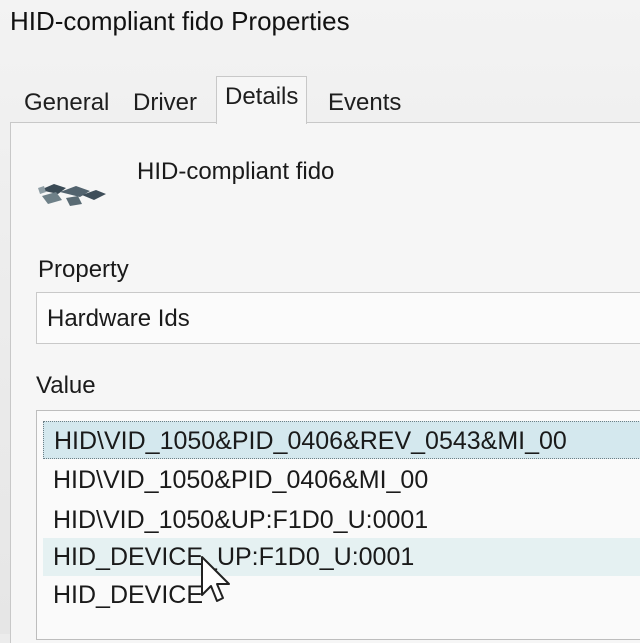  Describe the element at coordinates (341, 595) in the screenshot. I see `list-item: HID_DEVICE` at that location.